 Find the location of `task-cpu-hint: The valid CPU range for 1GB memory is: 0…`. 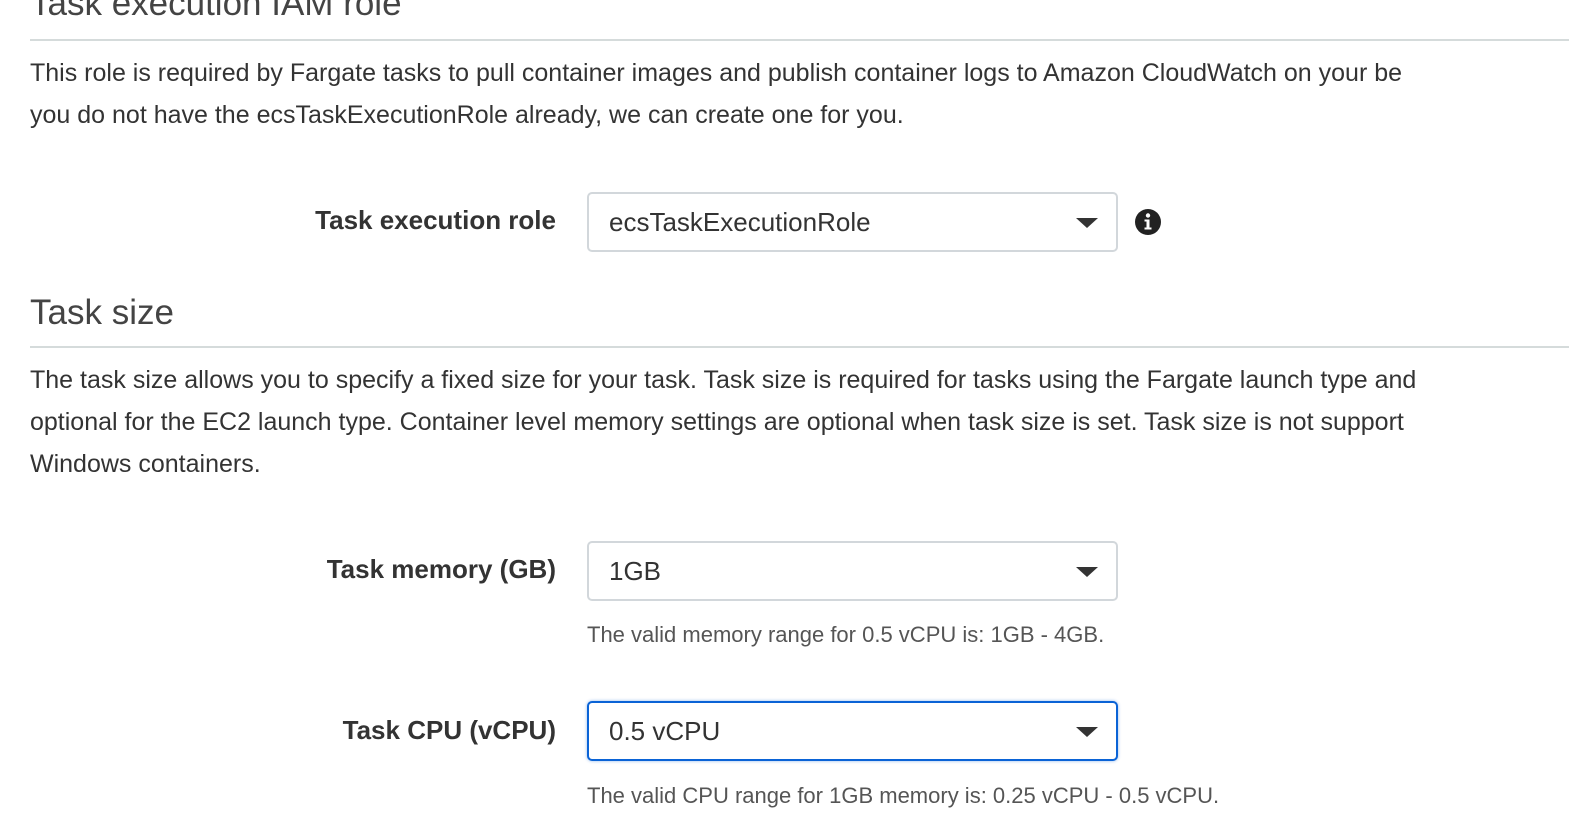

task-cpu-hint: The valid CPU range for 1GB memory is: 0… is located at coordinates (903, 795).